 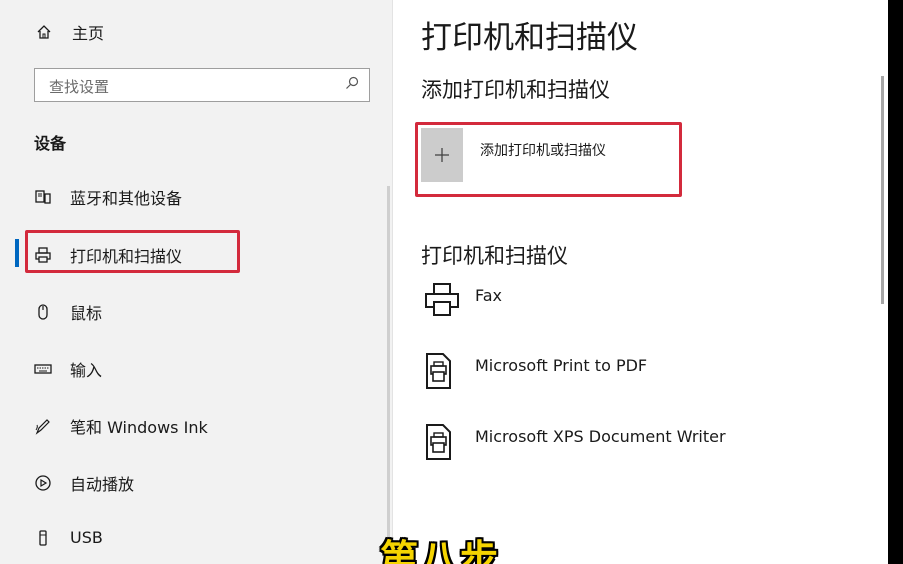 I want to click on pen-icon, so click(x=43, y=426).